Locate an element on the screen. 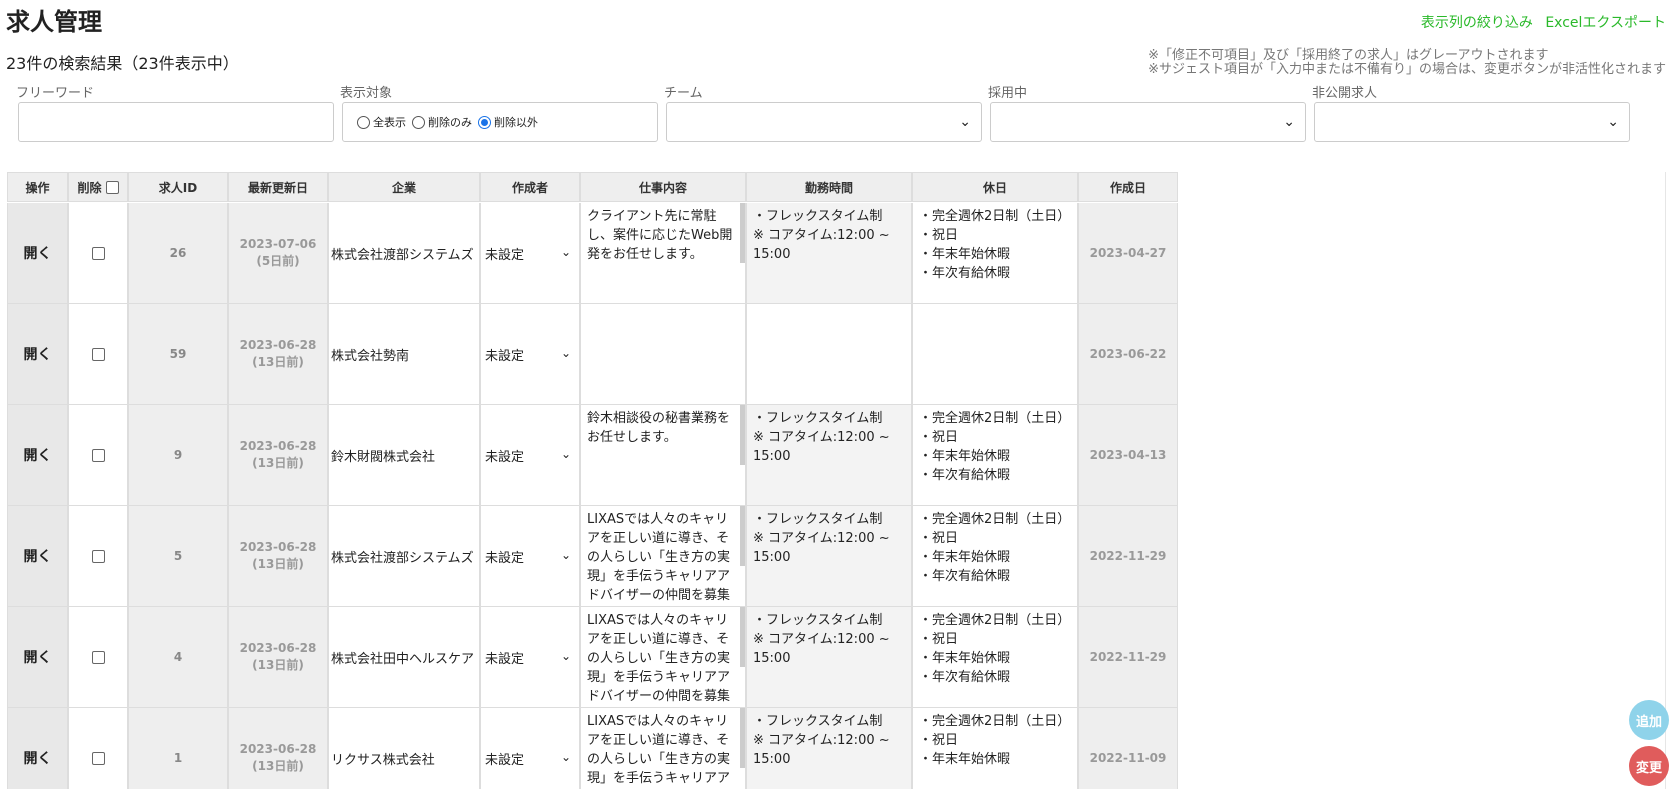  header-creator: 作成者 is located at coordinates (530, 187).